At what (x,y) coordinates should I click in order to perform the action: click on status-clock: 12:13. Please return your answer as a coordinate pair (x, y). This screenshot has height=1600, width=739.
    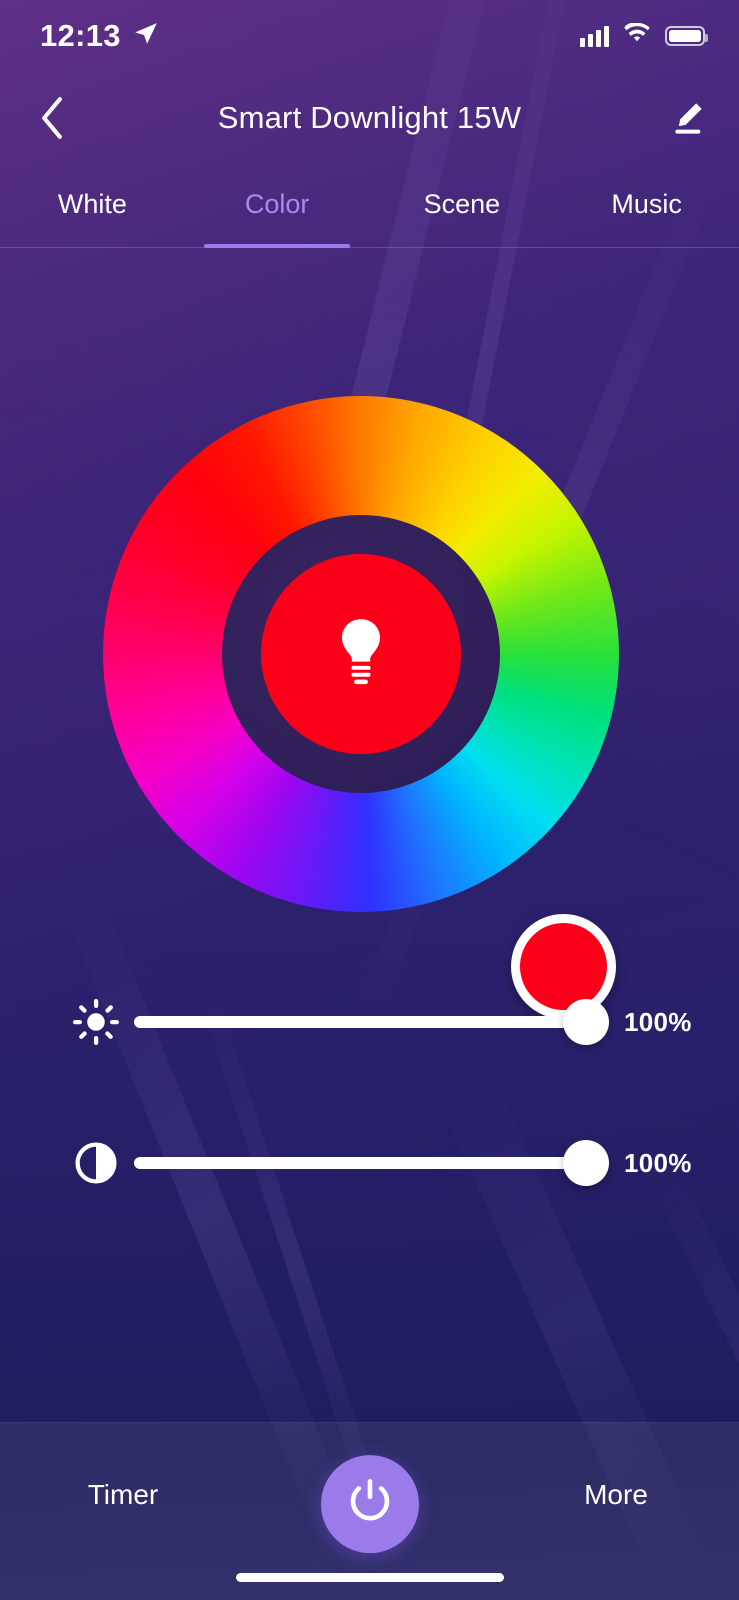
    Looking at the image, I should click on (80, 35).